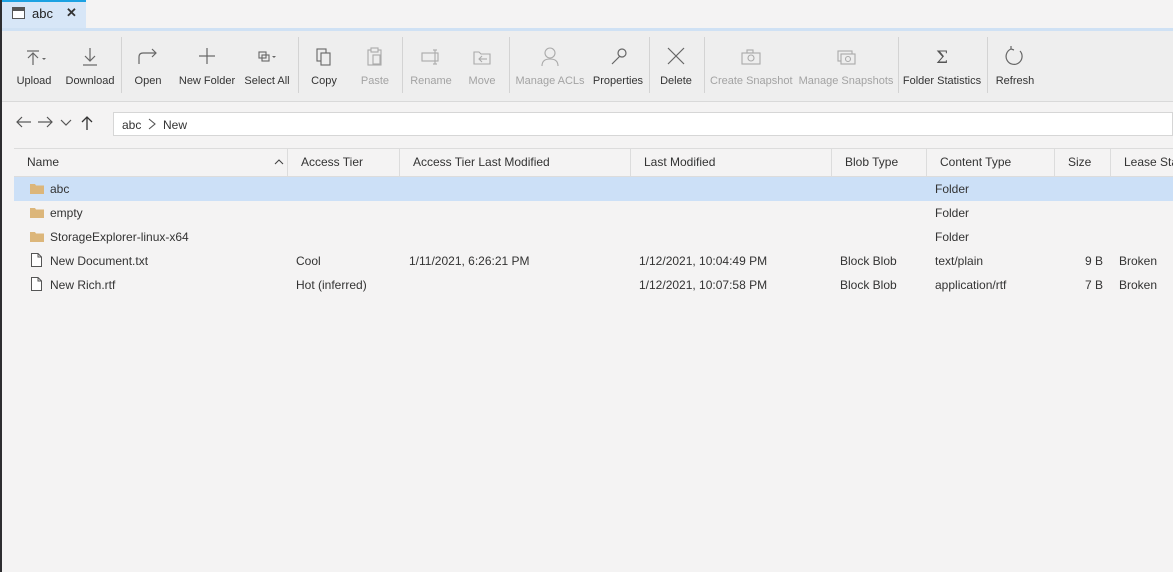 Image resolution: width=1173 pixels, height=572 pixels. What do you see at coordinates (1138, 261) in the screenshot?
I see `row-lease: Broken` at bounding box center [1138, 261].